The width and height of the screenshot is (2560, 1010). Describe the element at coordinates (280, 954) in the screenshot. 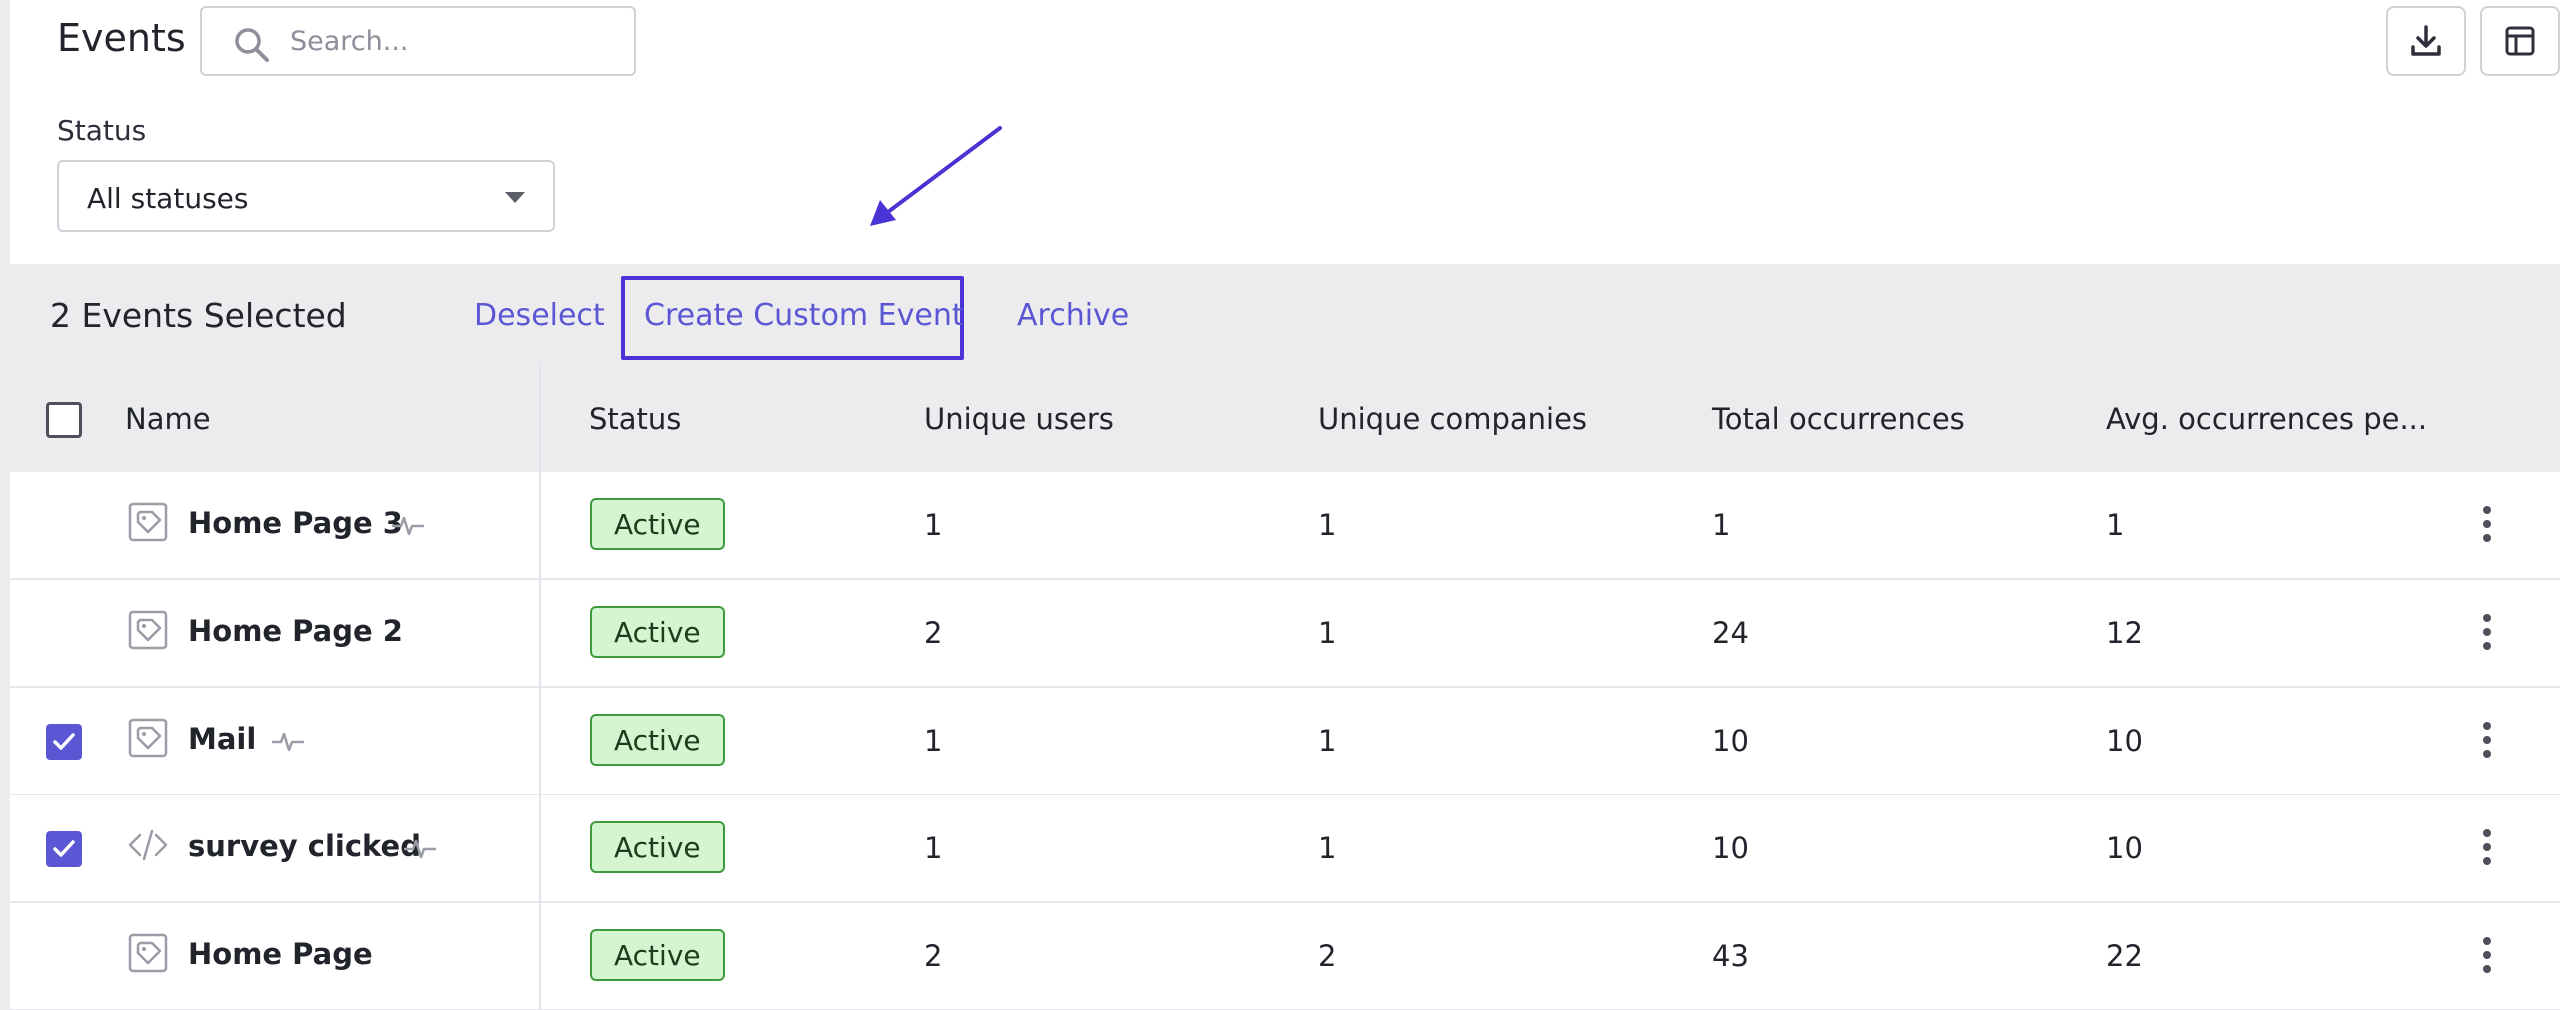

I see `event-name: Home Page` at that location.